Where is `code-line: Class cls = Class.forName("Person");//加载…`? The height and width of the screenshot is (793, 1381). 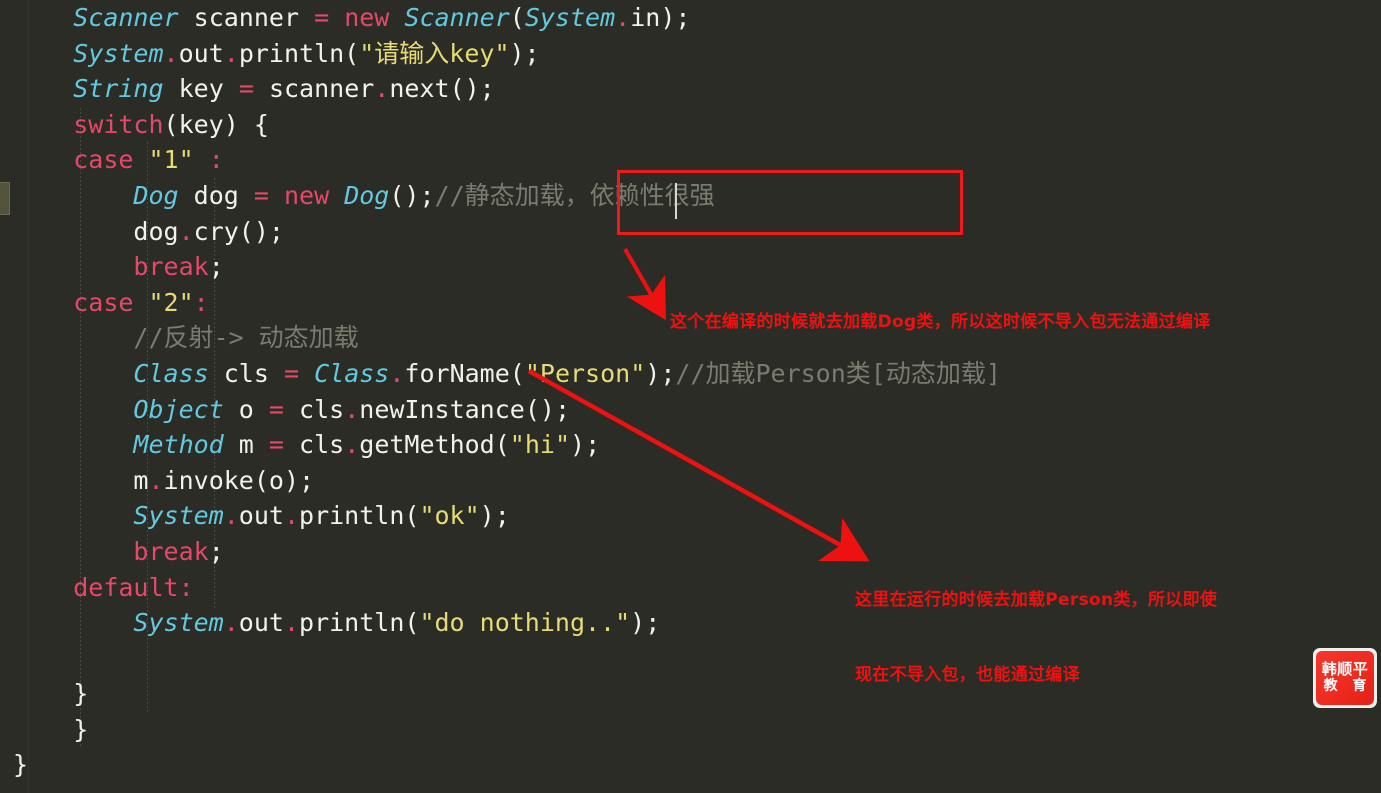 code-line: Class cls = Class.forName("Person");//加载… is located at coordinates (690, 374).